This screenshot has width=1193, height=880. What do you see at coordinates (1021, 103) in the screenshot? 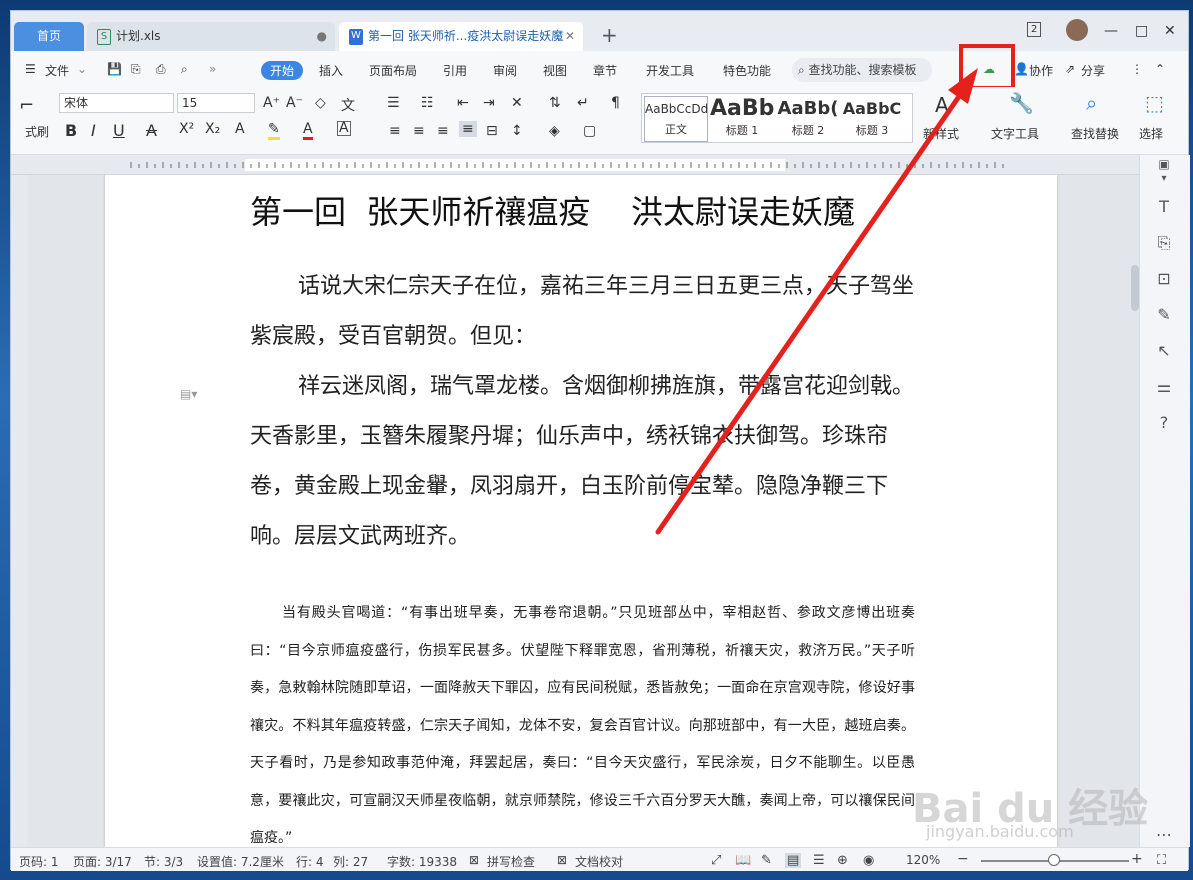
I see `wrench-icon: 🔧` at bounding box center [1021, 103].